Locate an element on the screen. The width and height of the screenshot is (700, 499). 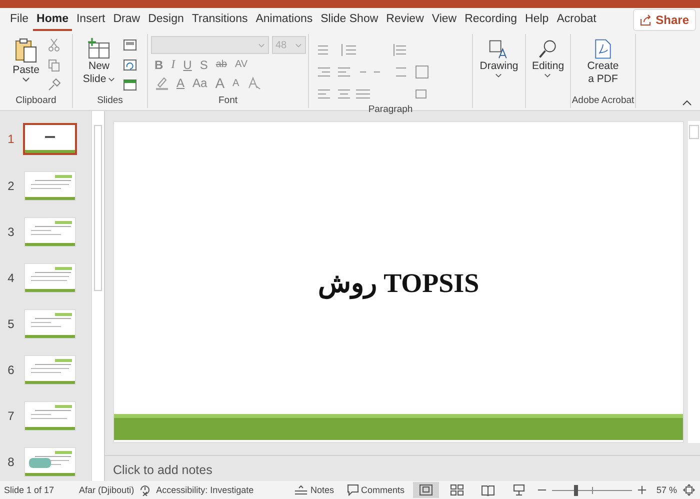
zoom-slider-thumb is located at coordinates (576, 490).